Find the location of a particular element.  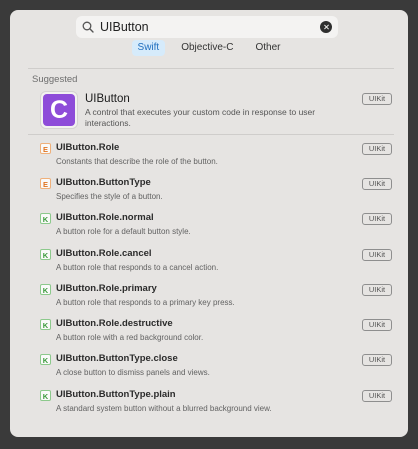

search-bar is located at coordinates (207, 27).